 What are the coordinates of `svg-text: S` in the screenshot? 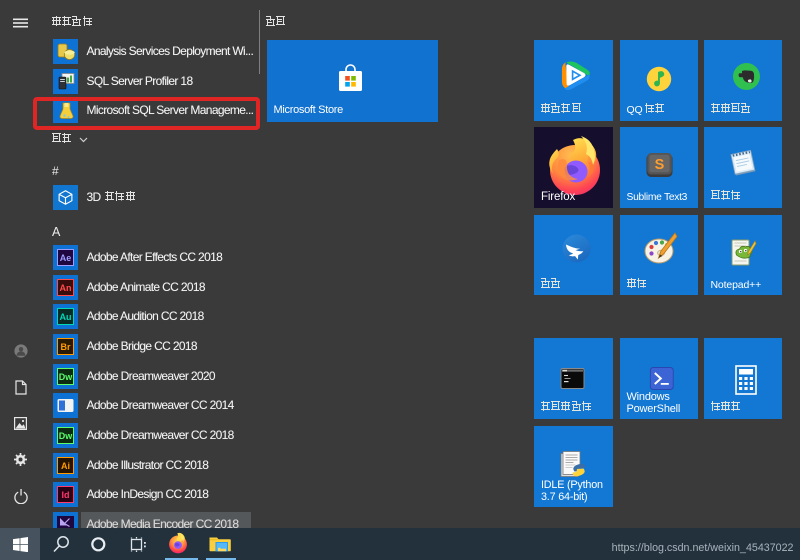 It's located at (659, 165).